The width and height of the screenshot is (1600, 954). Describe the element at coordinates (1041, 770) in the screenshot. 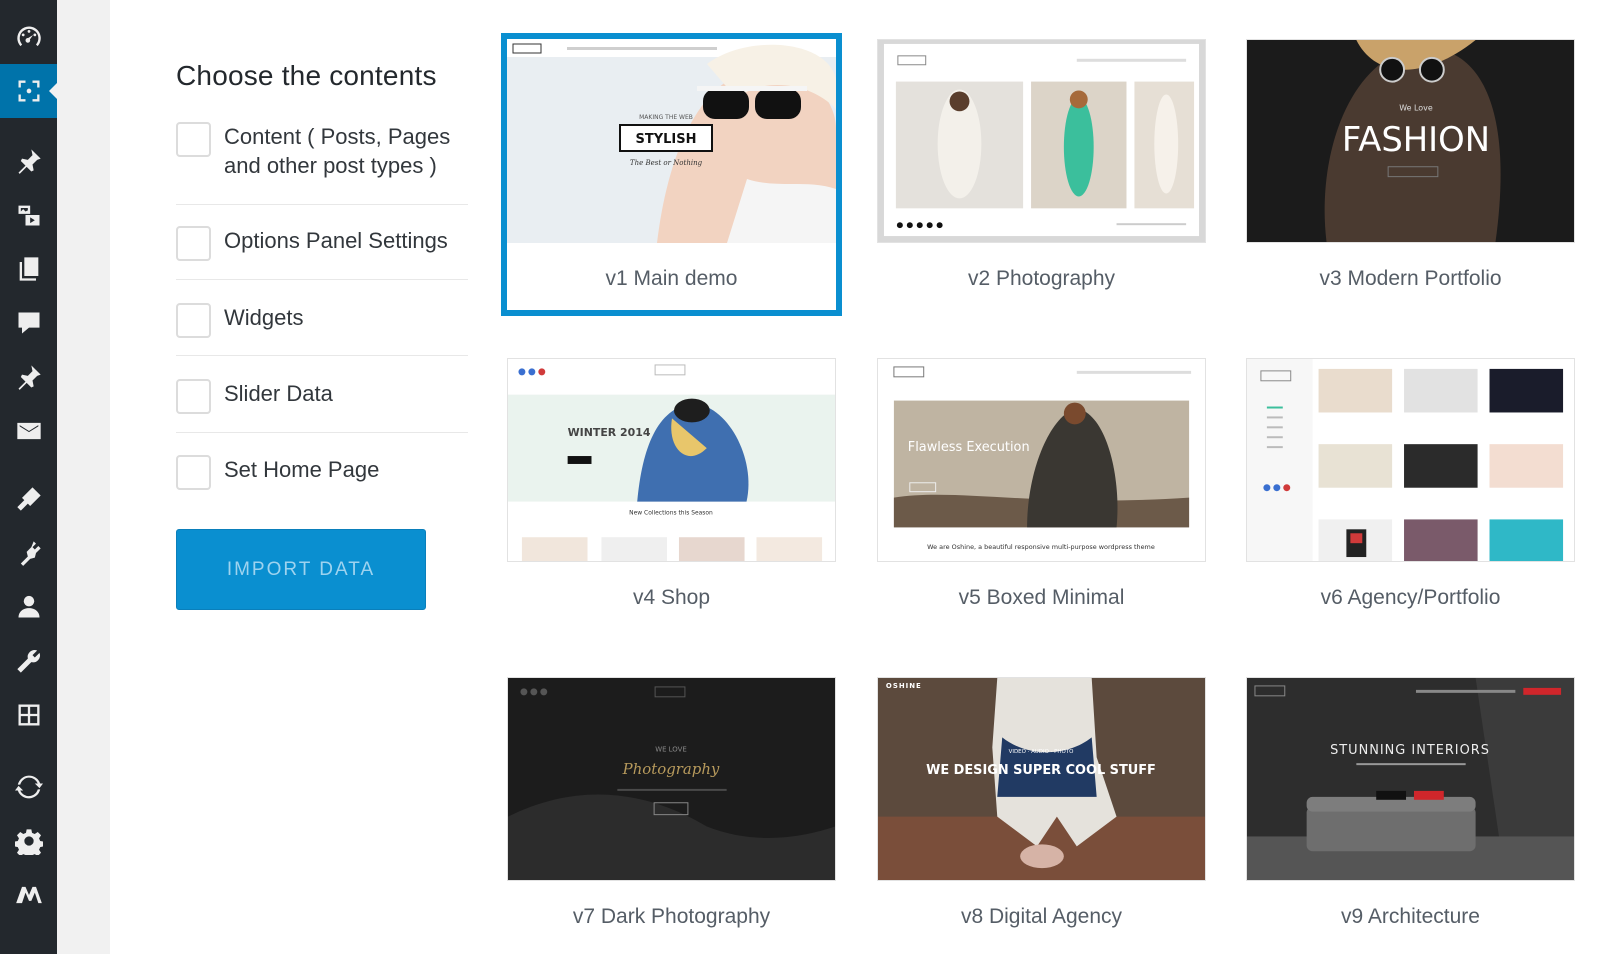

I see `thumb-text: WE DESIGN SUPER COOL STUFF` at that location.